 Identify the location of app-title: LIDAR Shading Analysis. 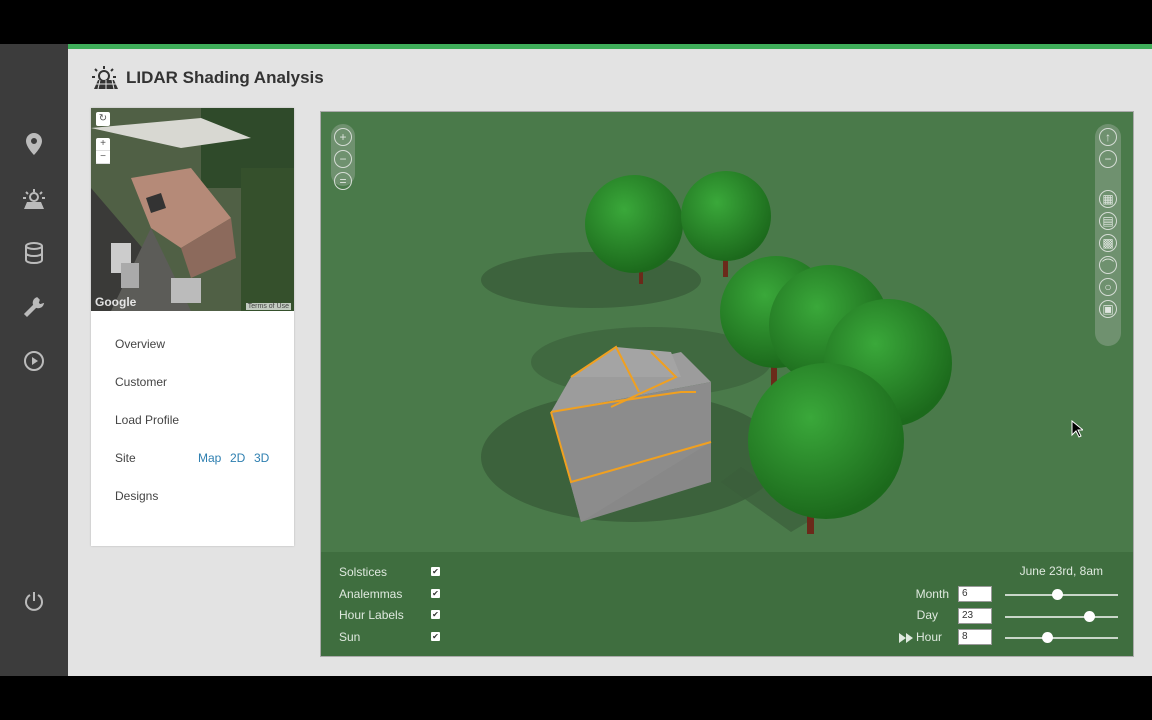
(225, 77).